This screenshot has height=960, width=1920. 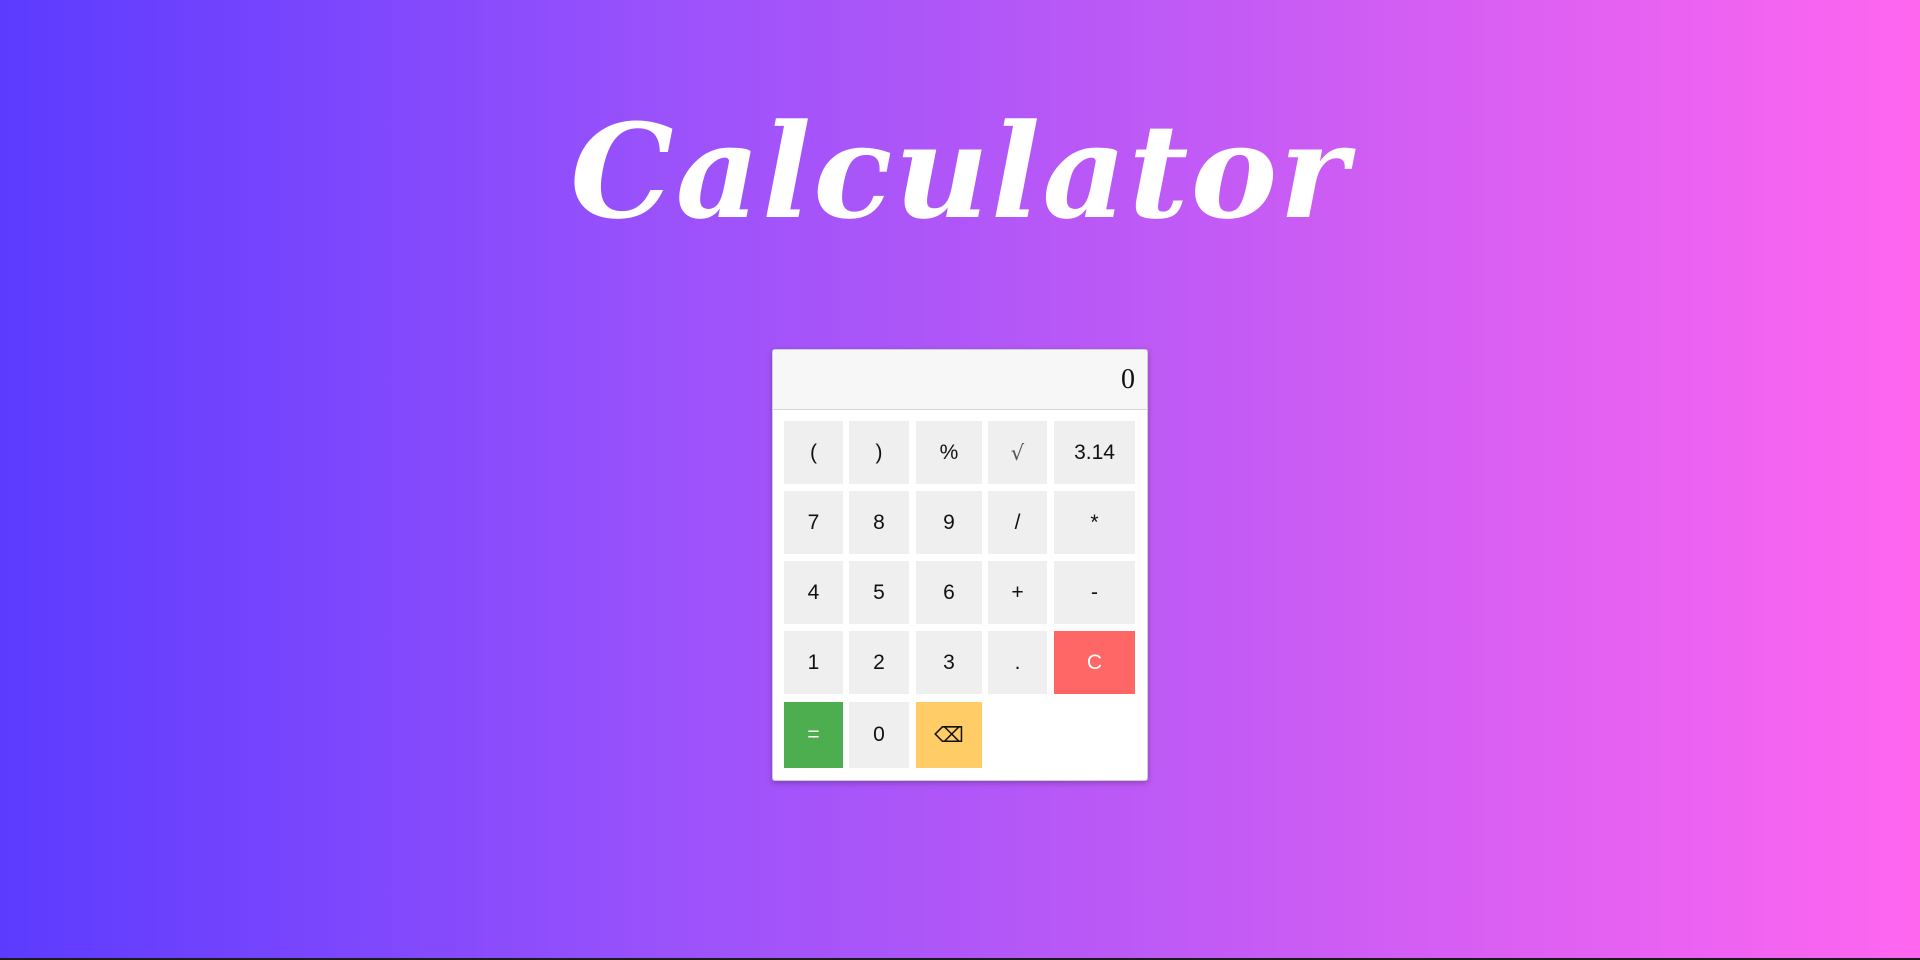 What do you see at coordinates (879, 735) in the screenshot?
I see `digit-0-button: 0` at bounding box center [879, 735].